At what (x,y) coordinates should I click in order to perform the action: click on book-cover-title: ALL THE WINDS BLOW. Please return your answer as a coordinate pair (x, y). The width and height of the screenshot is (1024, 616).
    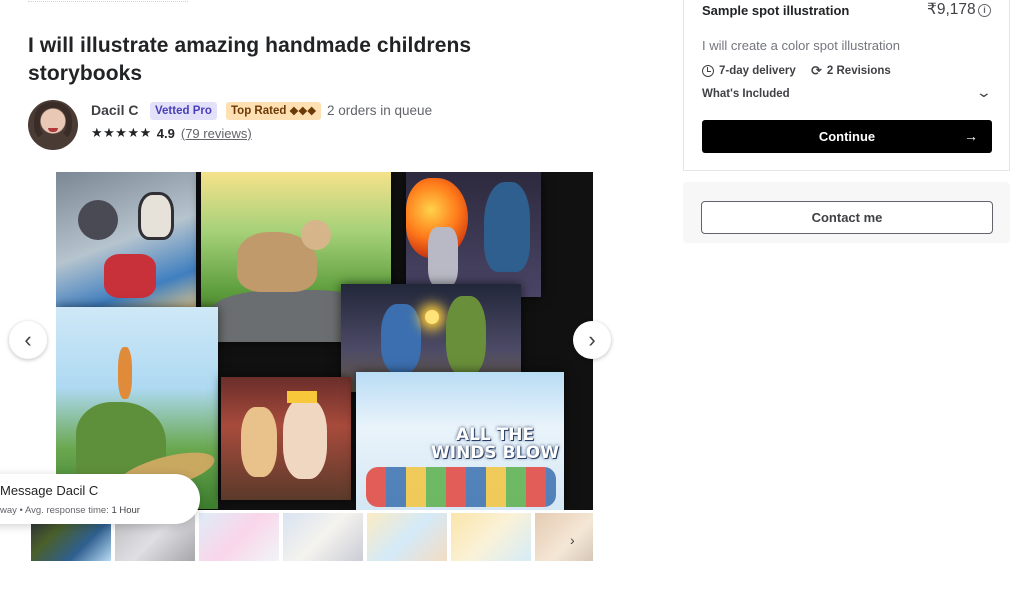
    Looking at the image, I should click on (495, 444).